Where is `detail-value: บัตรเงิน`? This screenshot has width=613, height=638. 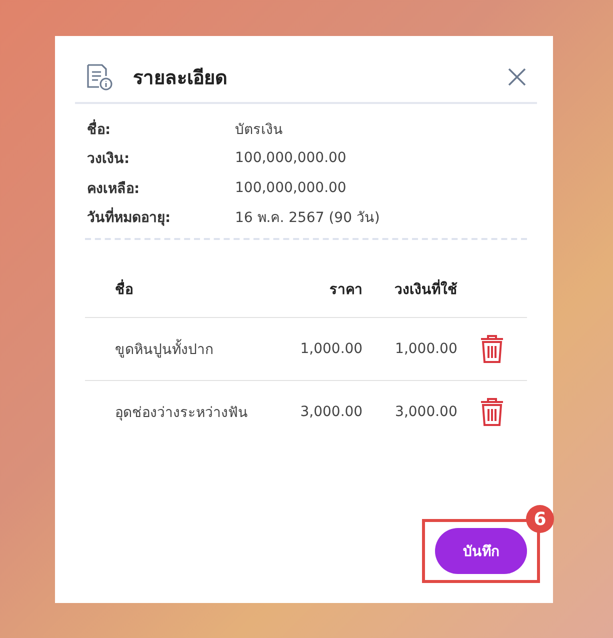 detail-value: บัตรเงิน is located at coordinates (259, 130).